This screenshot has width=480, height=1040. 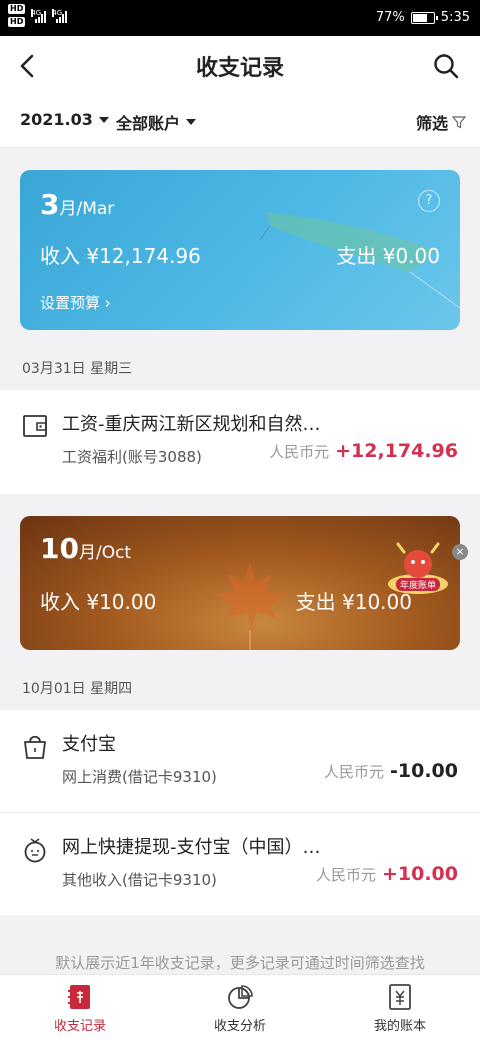 I want to click on filter-button: 筛选, so click(x=441, y=122).